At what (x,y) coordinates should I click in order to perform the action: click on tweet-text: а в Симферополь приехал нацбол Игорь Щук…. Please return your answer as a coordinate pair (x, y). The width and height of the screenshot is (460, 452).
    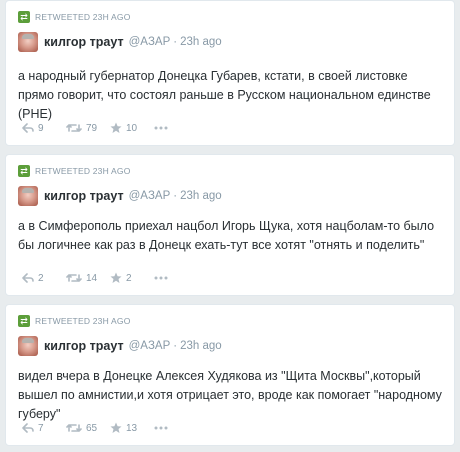
    Looking at the image, I should click on (226, 235).